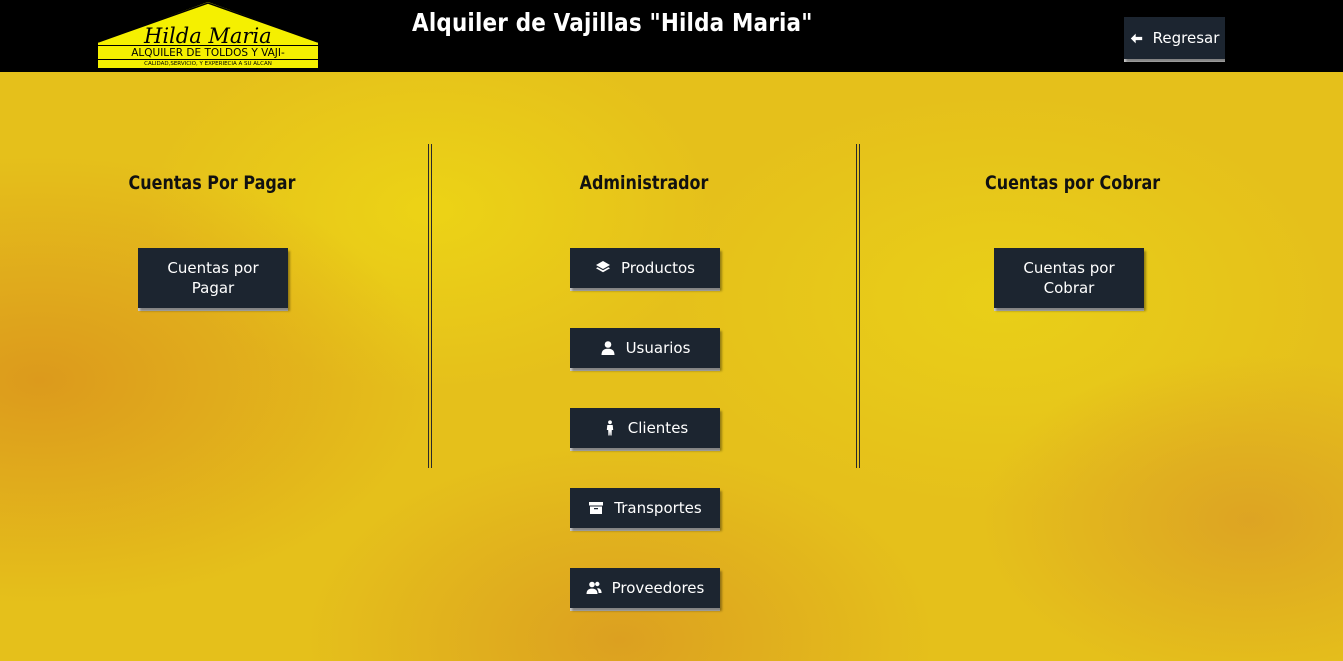  What do you see at coordinates (858, 306) in the screenshot?
I see `column-divider-right` at bounding box center [858, 306].